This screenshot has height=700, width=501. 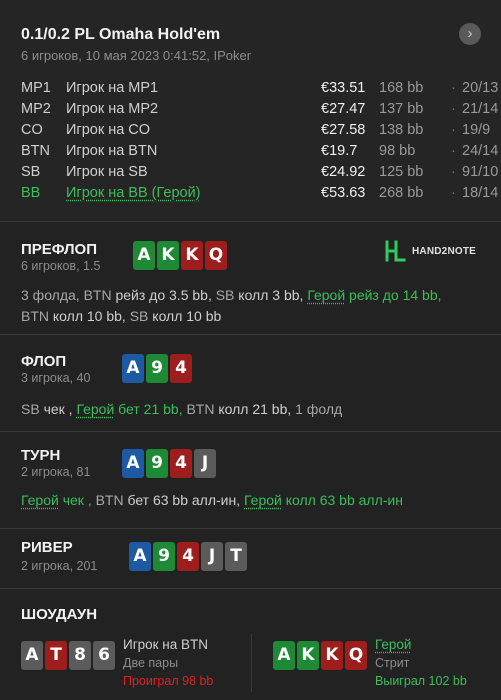 What do you see at coordinates (343, 88) in the screenshot?
I see `player-stack: €33.51` at bounding box center [343, 88].